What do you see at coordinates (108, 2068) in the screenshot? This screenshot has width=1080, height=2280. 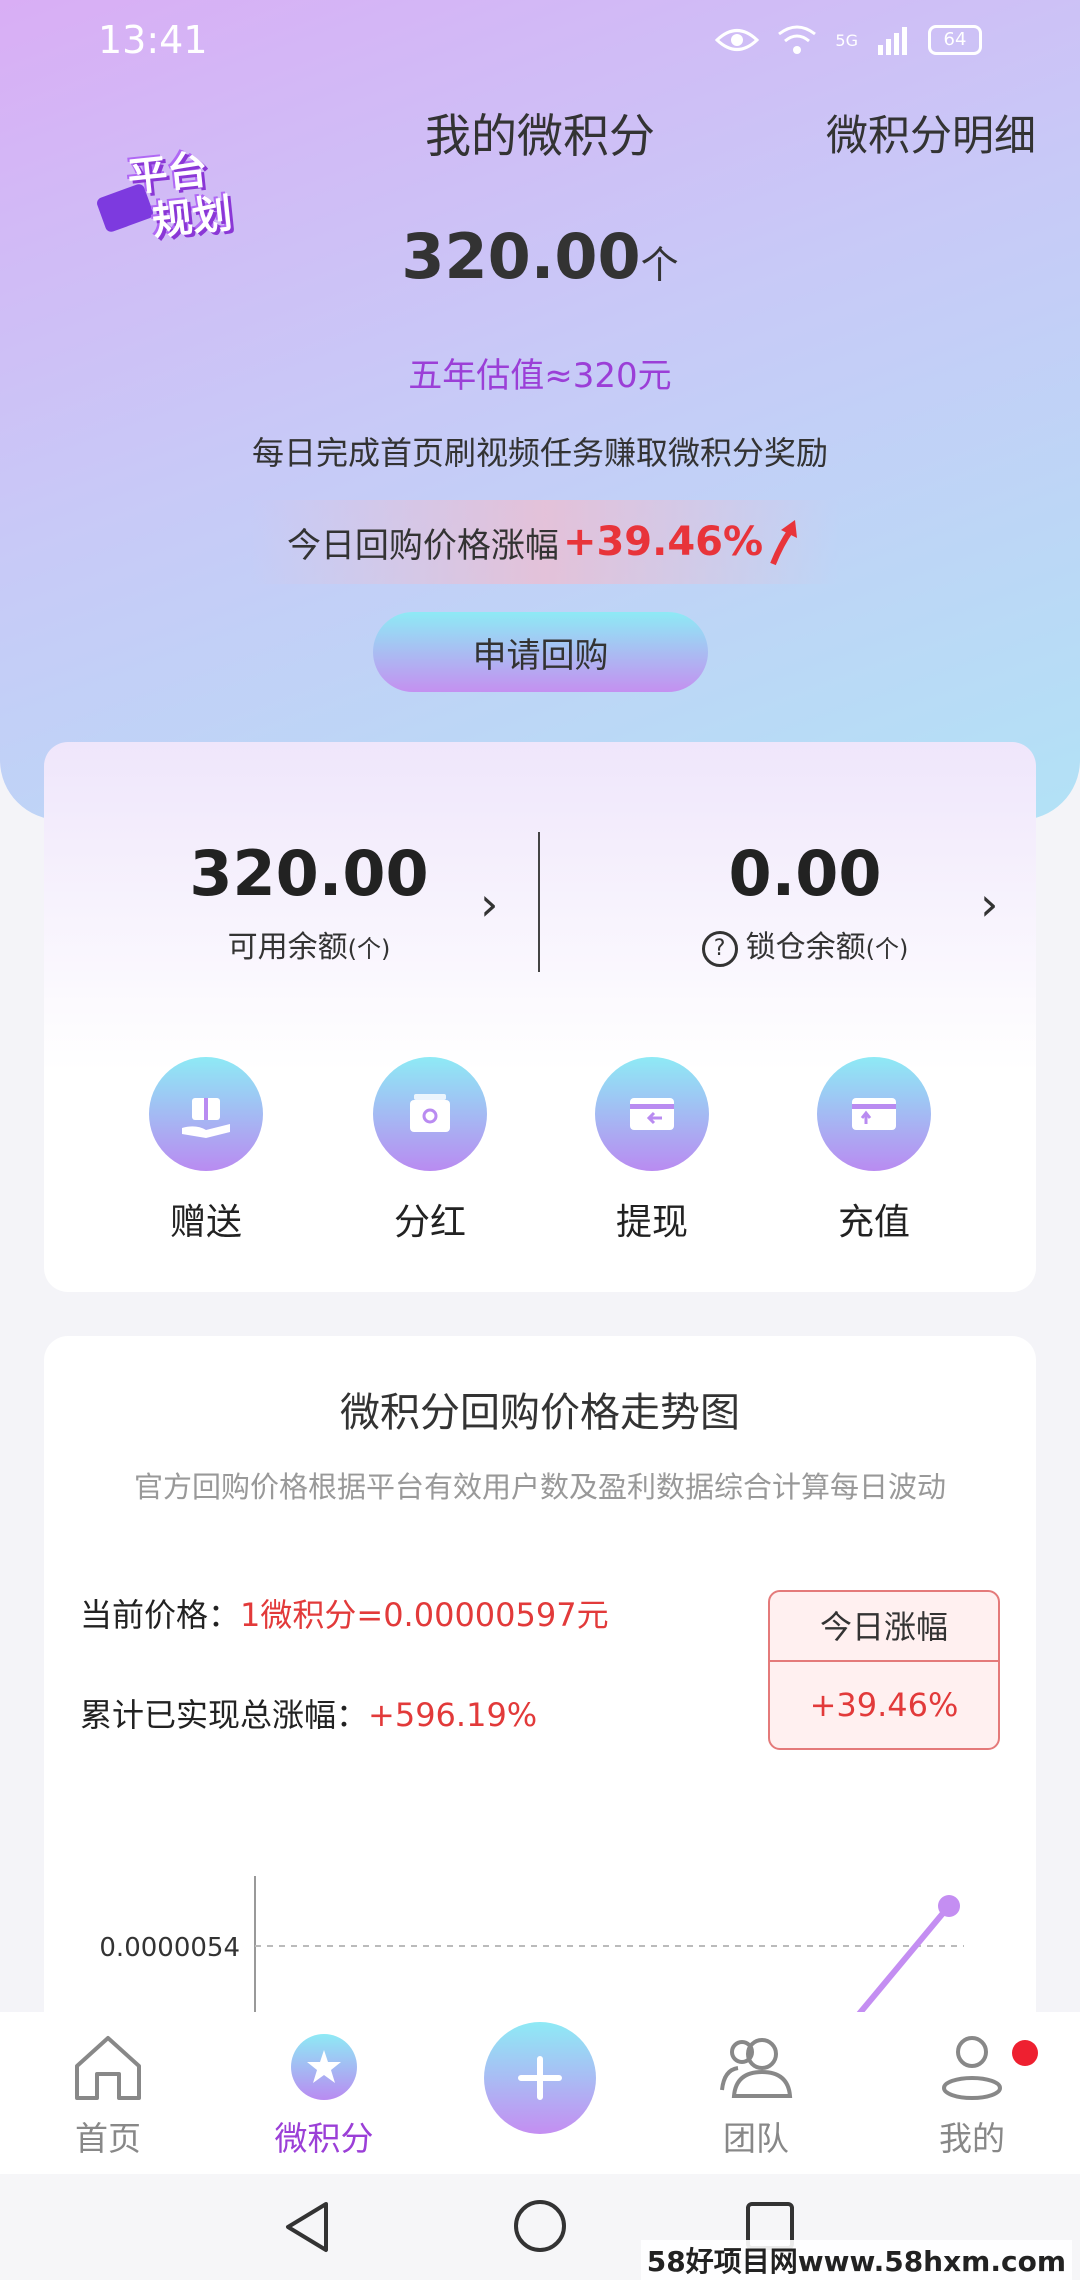 I see `home-icon` at bounding box center [108, 2068].